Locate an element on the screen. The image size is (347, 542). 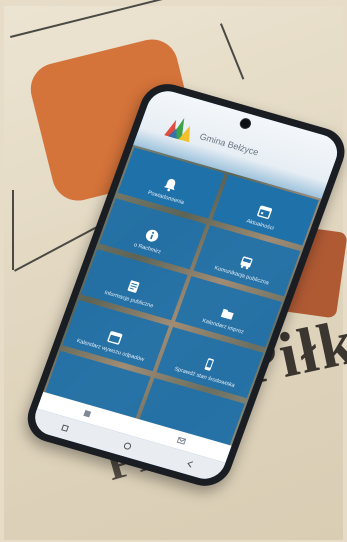
app-logo is located at coordinates (177, 130).